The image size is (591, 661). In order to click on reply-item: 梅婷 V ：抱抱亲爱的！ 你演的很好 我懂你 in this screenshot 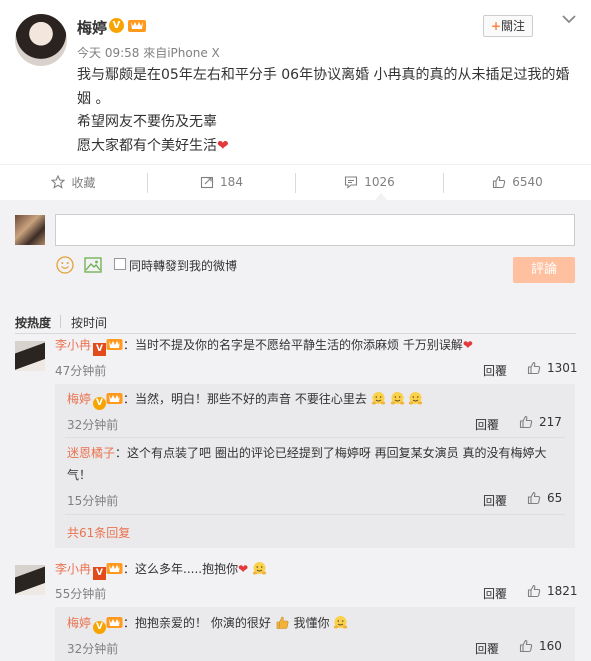, I will do `click(317, 623)`.